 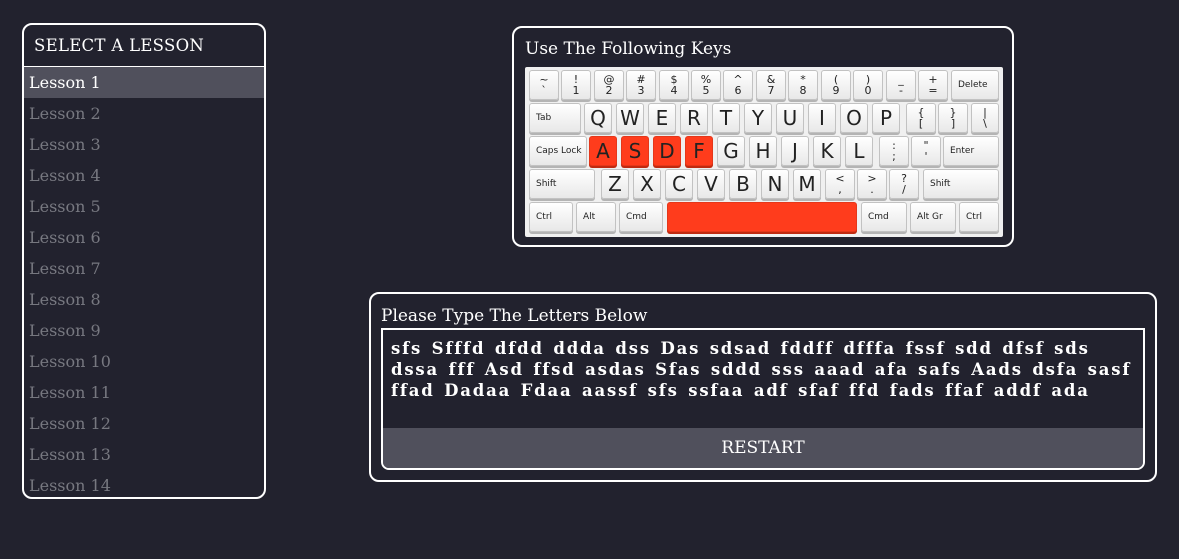 I want to click on key-0-2: @2, so click(x=609, y=85).